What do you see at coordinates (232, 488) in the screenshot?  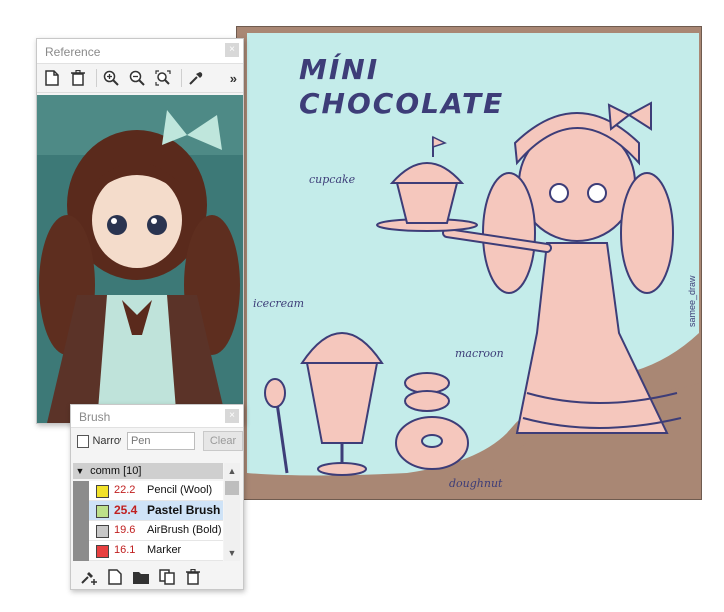 I see `scroll-thumb` at bounding box center [232, 488].